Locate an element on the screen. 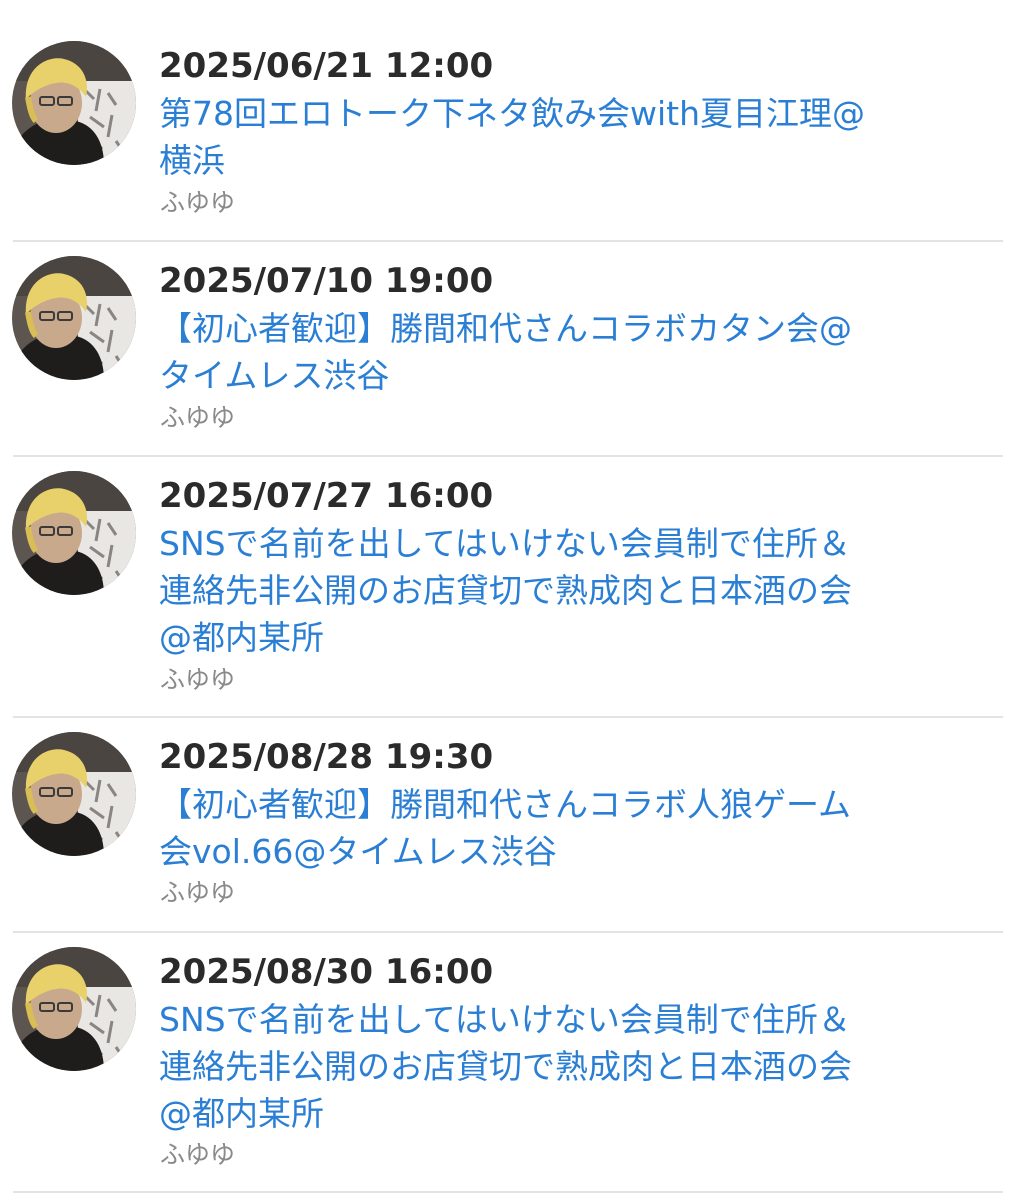 This screenshot has height=1200, width=1016. event-datetime: 2025/07/10 19:00 is located at coordinates (326, 281).